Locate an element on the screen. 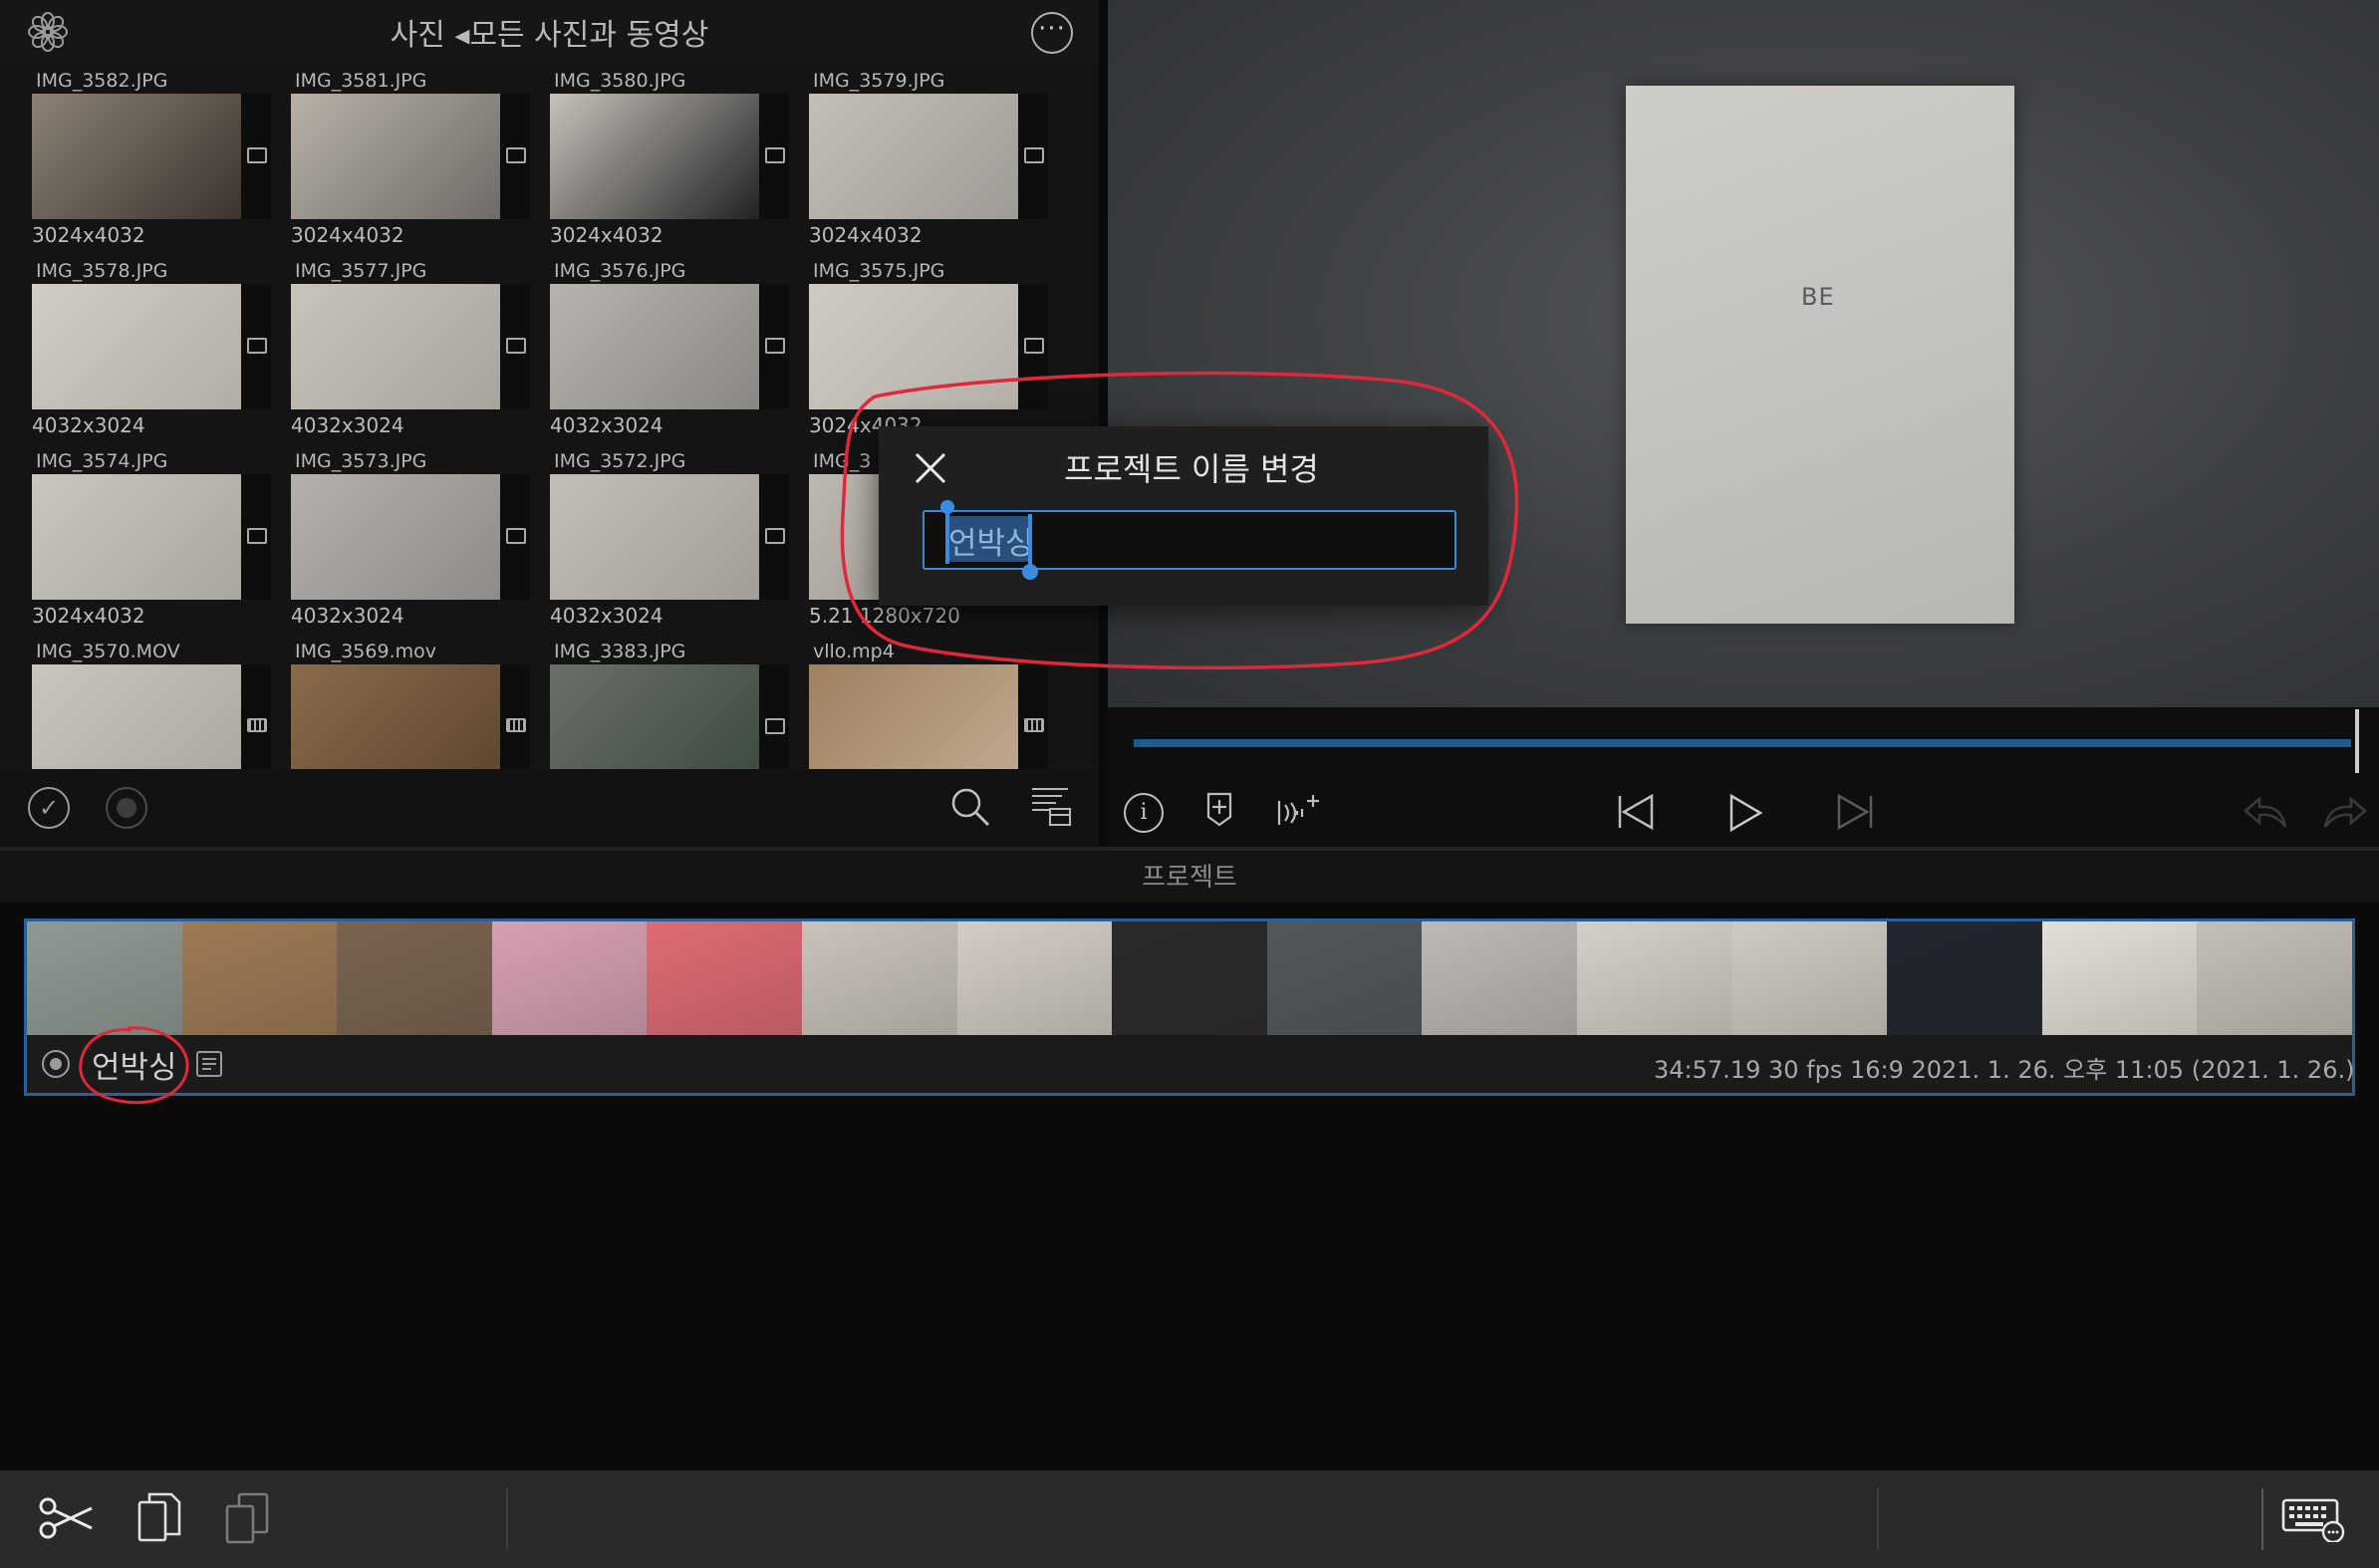 The width and height of the screenshot is (2379, 1568). media-item-name: IMG_3578.JPG is located at coordinates (102, 271).